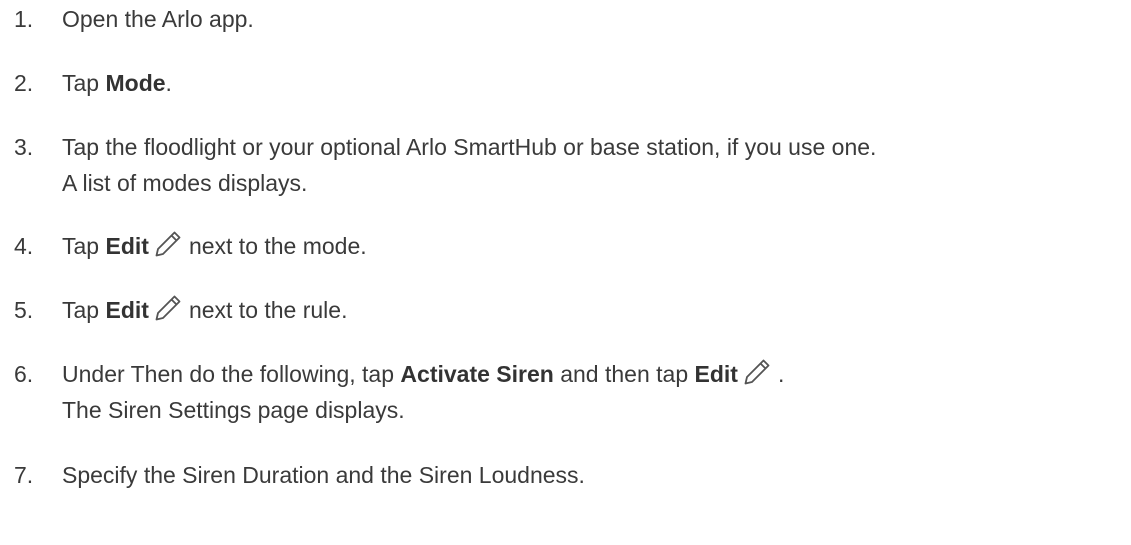 This screenshot has width=1131, height=545. What do you see at coordinates (185, 183) in the screenshot?
I see `step-result-text: A list of modes displays.` at bounding box center [185, 183].